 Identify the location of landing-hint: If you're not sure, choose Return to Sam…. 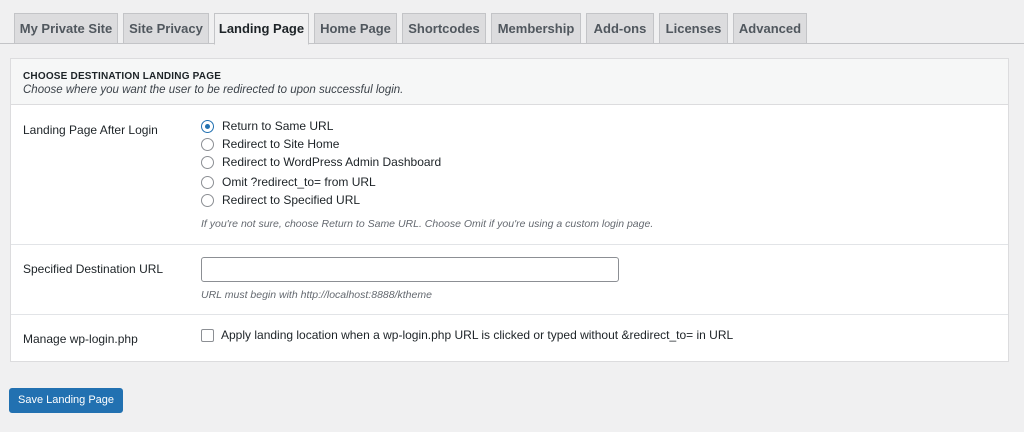
(427, 224).